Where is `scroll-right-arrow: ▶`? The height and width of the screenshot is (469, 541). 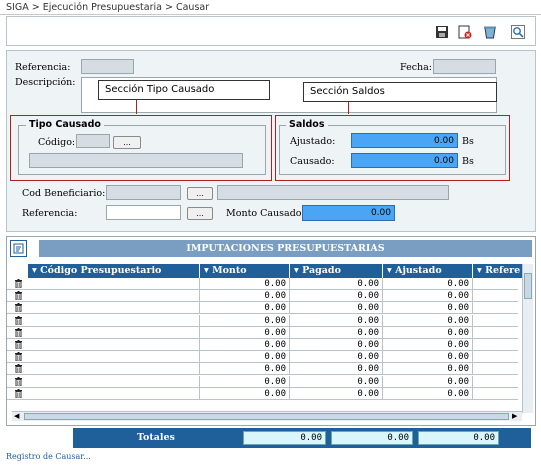 scroll-right-arrow: ▶ is located at coordinates (514, 416).